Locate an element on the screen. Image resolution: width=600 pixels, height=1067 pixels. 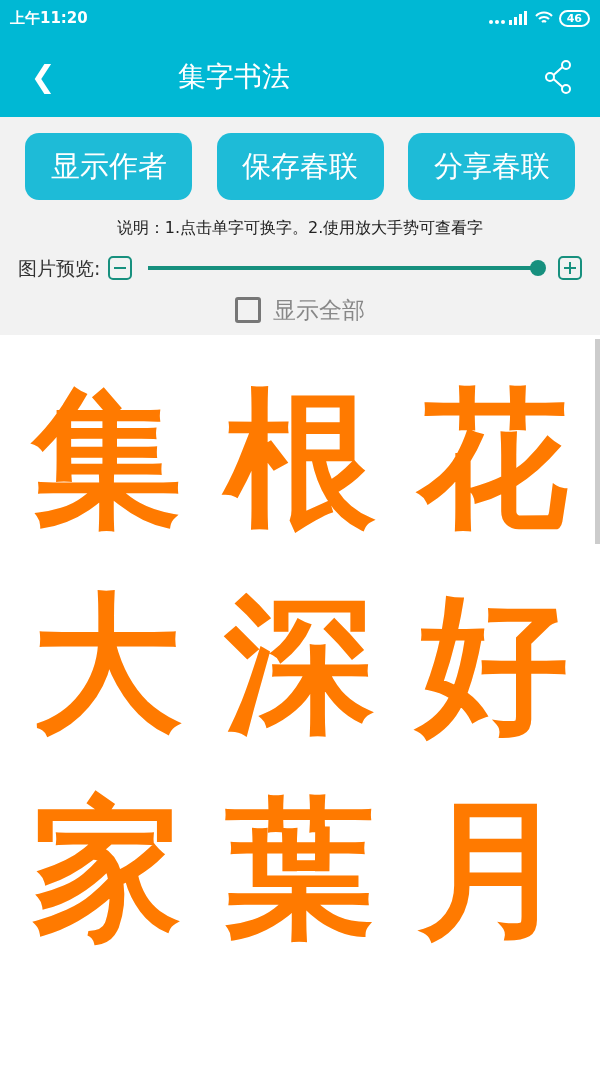
action-button: 分享春联 is located at coordinates (491, 166).